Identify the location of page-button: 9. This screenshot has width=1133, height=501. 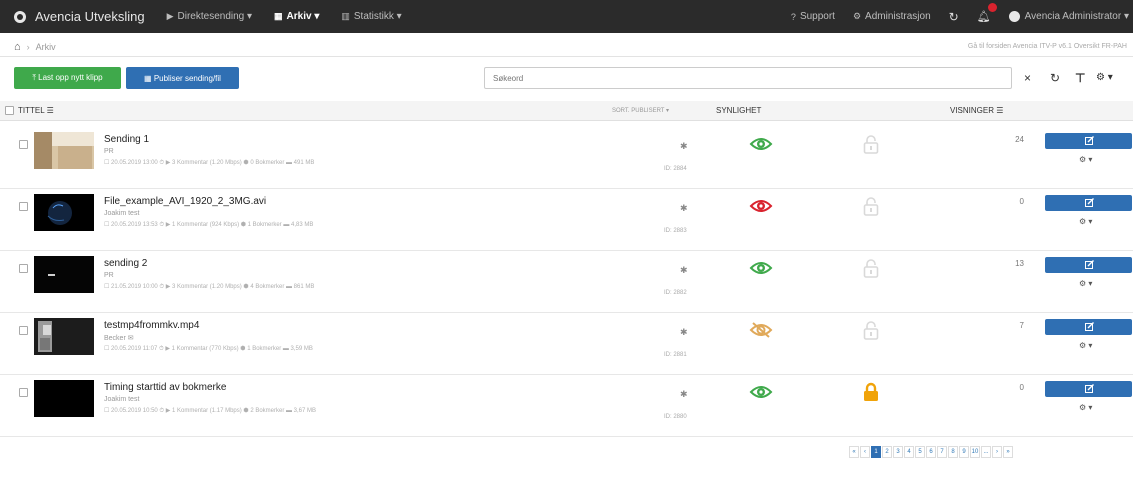
(964, 452).